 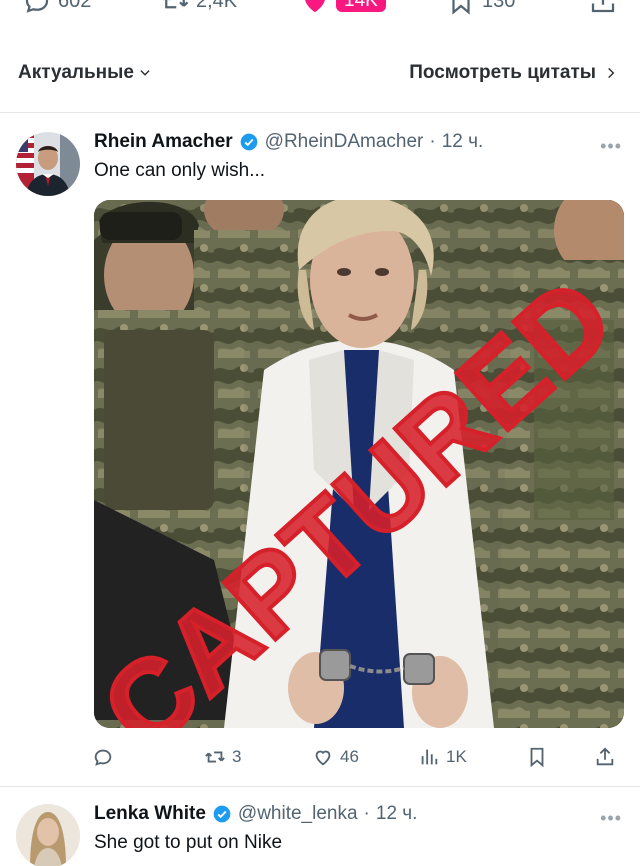 What do you see at coordinates (611, 73) in the screenshot?
I see `chevron-right-icon` at bounding box center [611, 73].